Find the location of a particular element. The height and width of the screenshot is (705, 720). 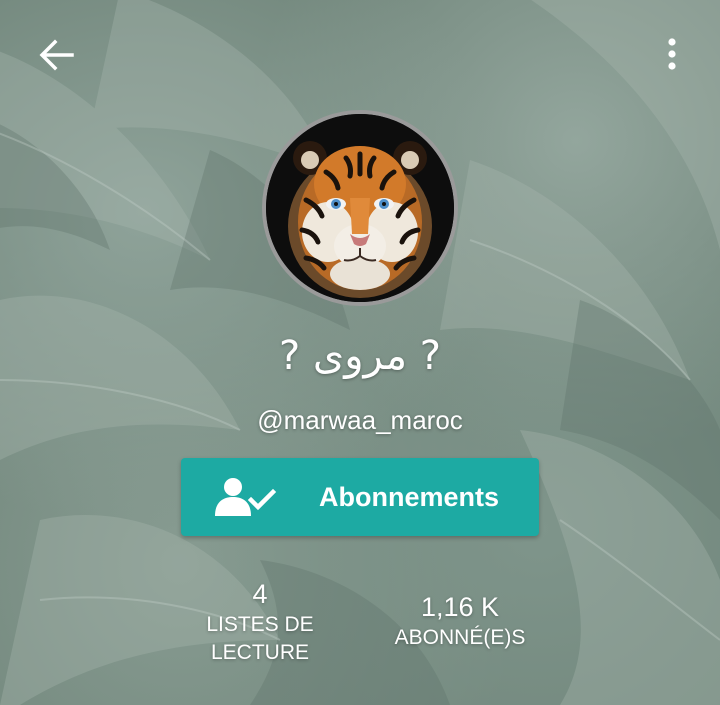

arrow-left-icon is located at coordinates (56, 55).